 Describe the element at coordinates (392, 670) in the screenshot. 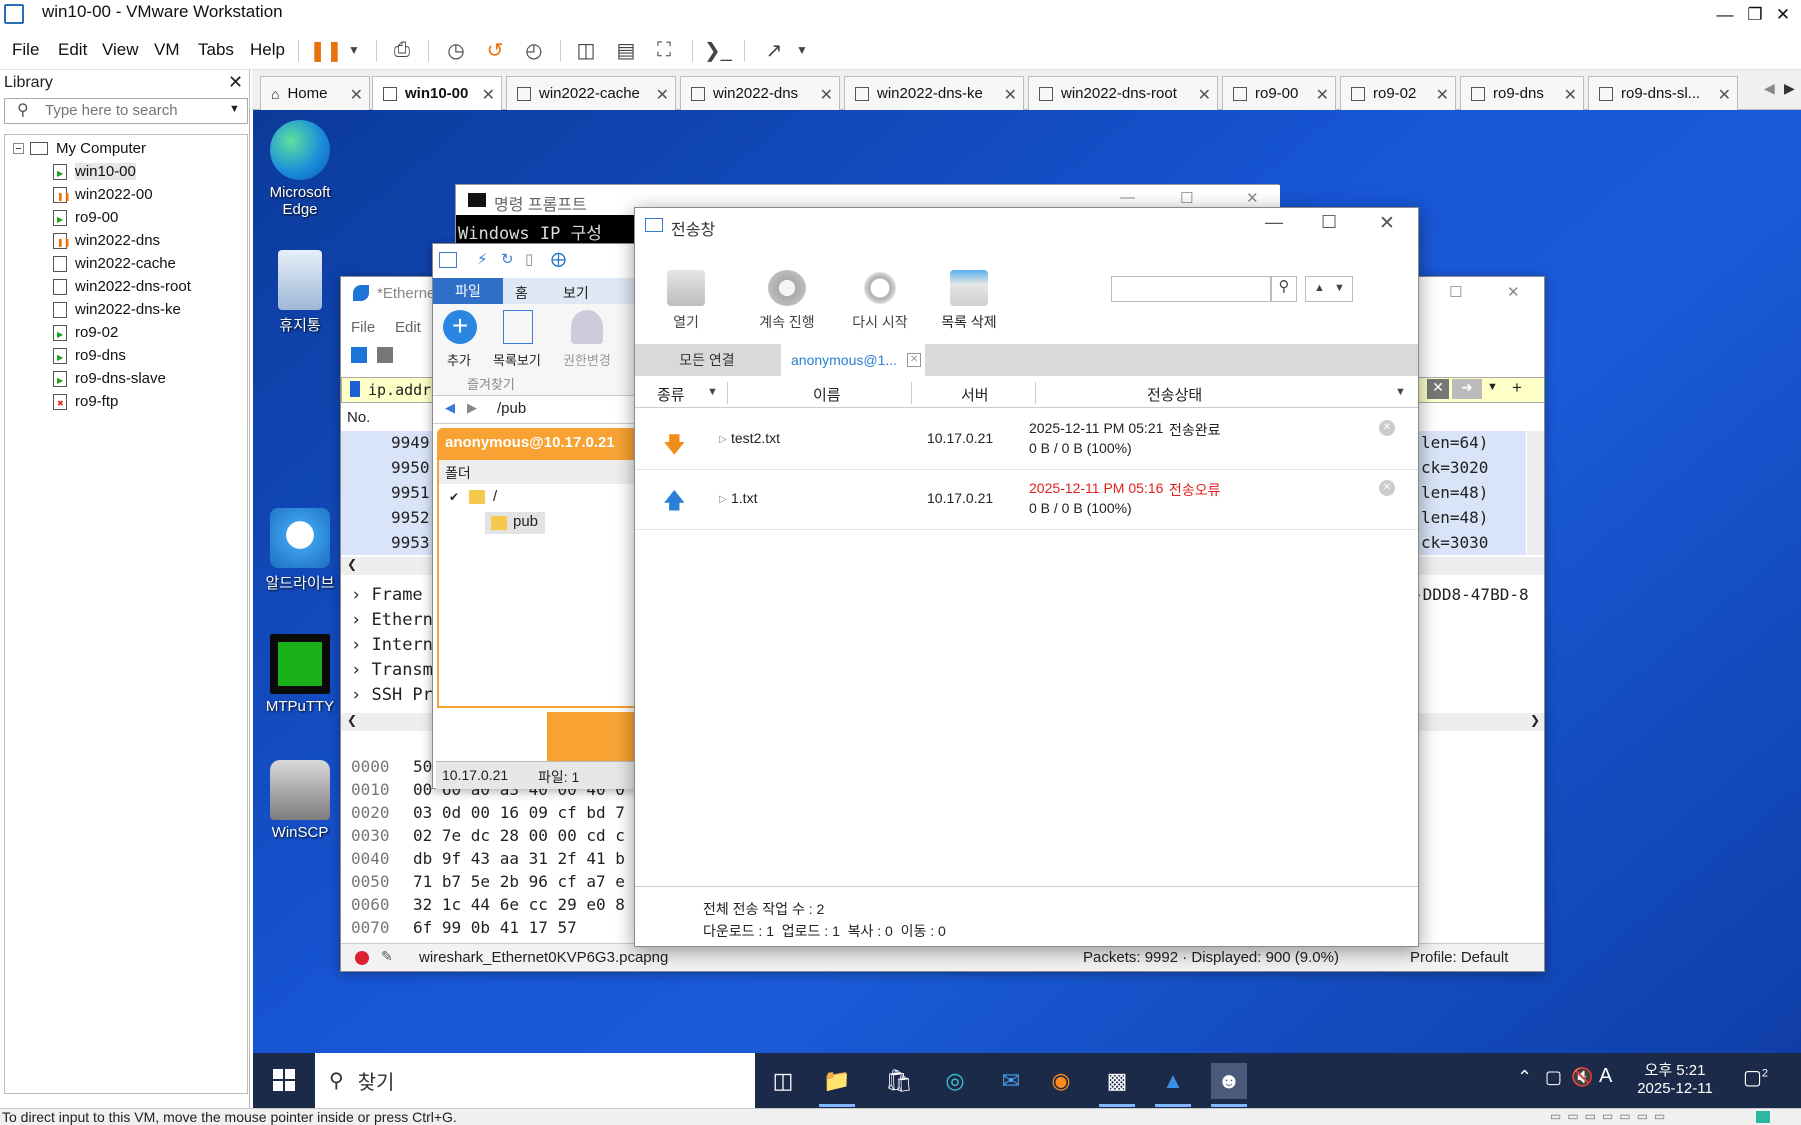

I see `detail-row: › Transm` at that location.